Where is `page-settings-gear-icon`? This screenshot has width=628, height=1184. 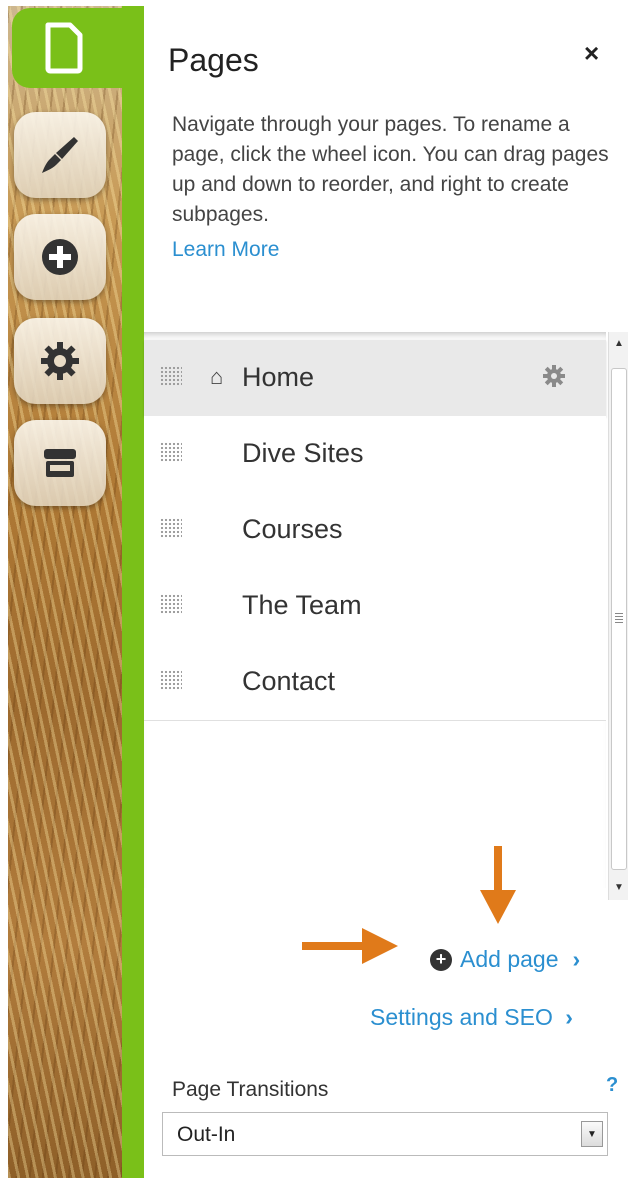
page-settings-gear-icon is located at coordinates (554, 376).